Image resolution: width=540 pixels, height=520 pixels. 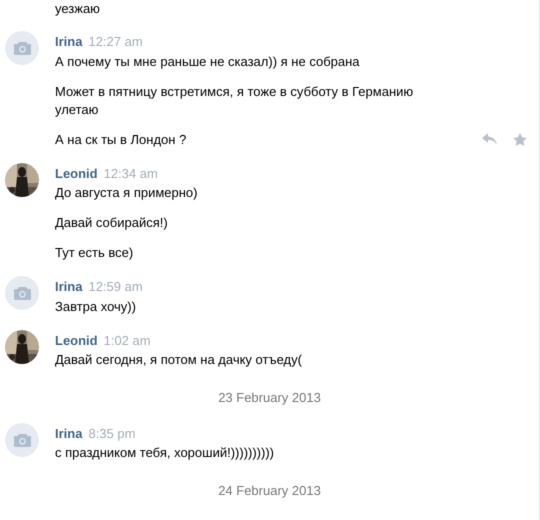 I want to click on message-text: уезжаю, so click(x=77, y=9).